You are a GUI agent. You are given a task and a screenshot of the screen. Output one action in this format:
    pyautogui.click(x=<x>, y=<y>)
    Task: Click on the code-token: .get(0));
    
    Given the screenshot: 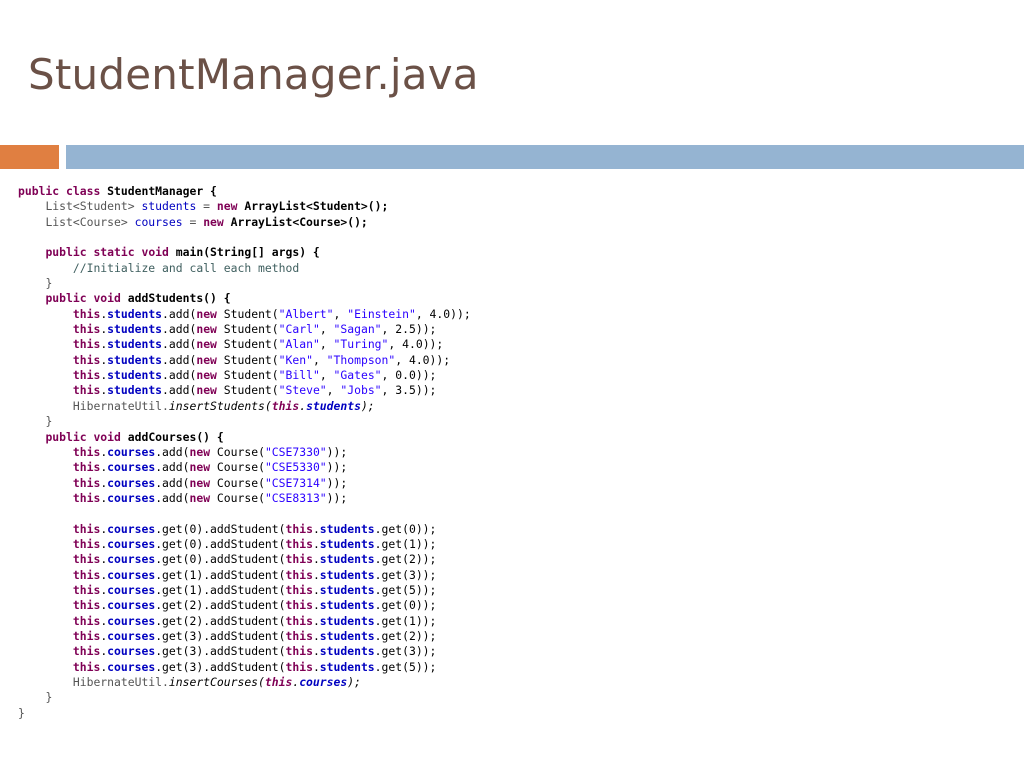 What is the action you would take?
    pyautogui.click(x=405, y=605)
    